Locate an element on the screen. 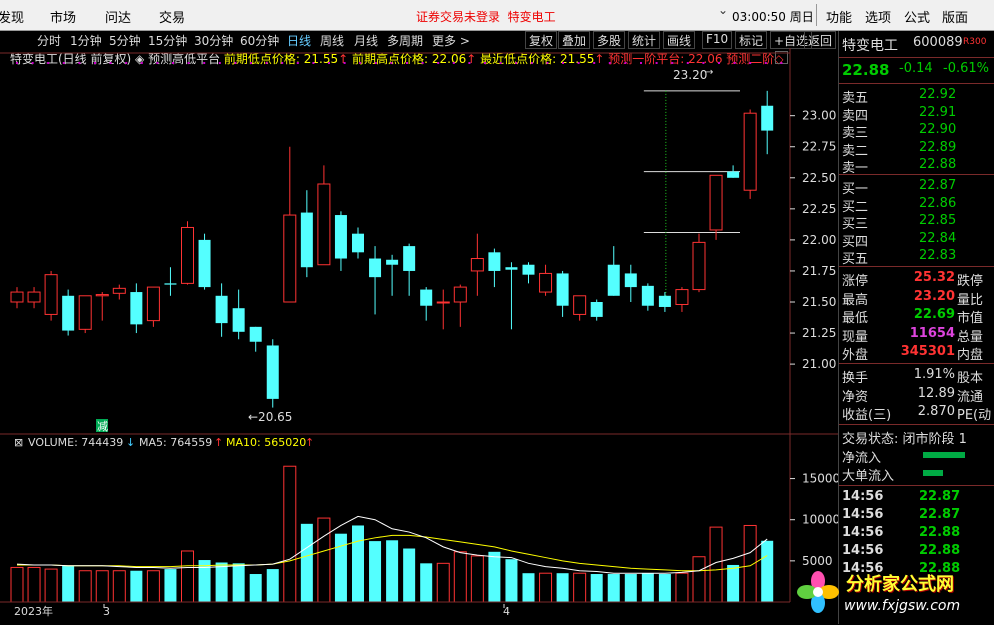 The height and width of the screenshot is (625, 994). f10-button: F10 is located at coordinates (717, 40).